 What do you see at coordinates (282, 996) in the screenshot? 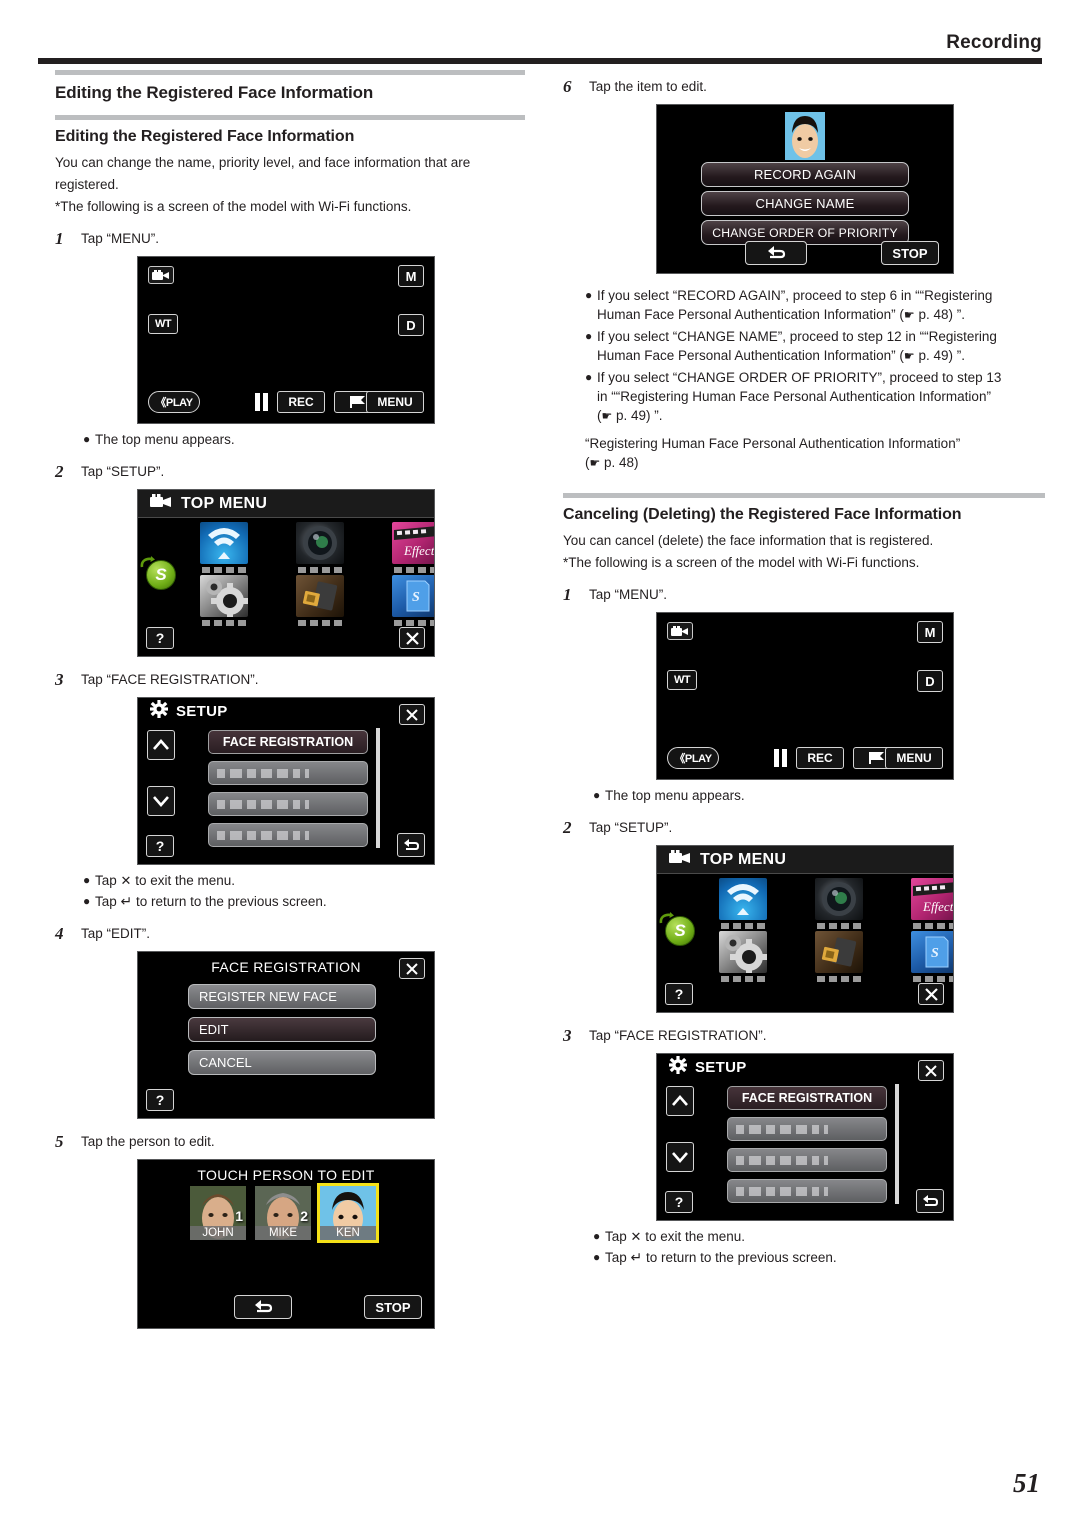
I see `register-new-face-button: REGISTER NEW FACE` at bounding box center [282, 996].